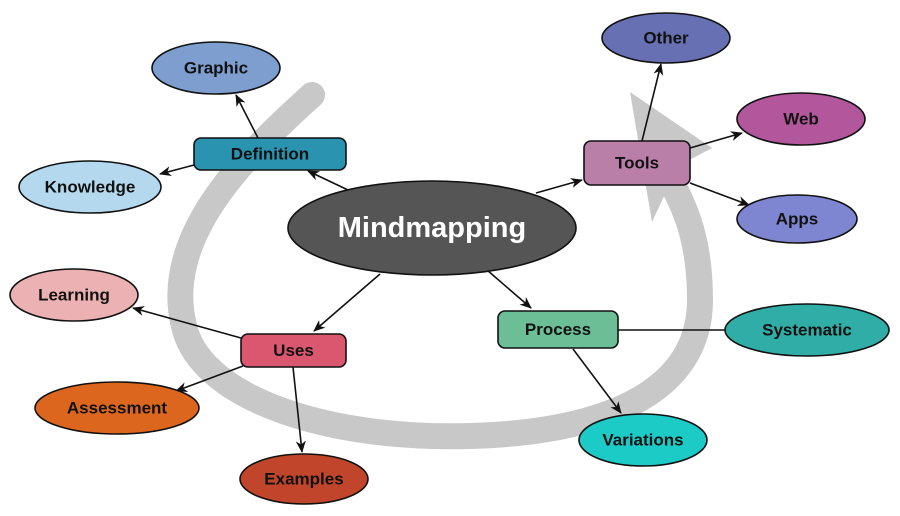 The height and width of the screenshot is (516, 900). I want to click on node-uses: Uses, so click(293, 350).